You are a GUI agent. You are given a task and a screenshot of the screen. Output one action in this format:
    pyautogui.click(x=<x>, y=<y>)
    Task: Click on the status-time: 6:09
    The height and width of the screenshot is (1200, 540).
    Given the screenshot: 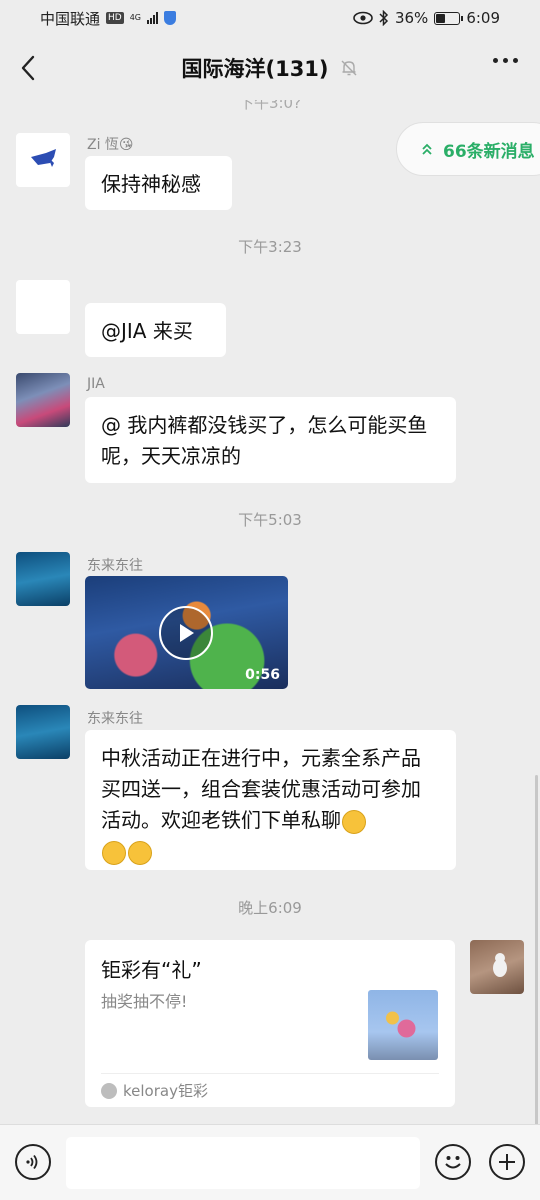 What is the action you would take?
    pyautogui.click(x=483, y=18)
    